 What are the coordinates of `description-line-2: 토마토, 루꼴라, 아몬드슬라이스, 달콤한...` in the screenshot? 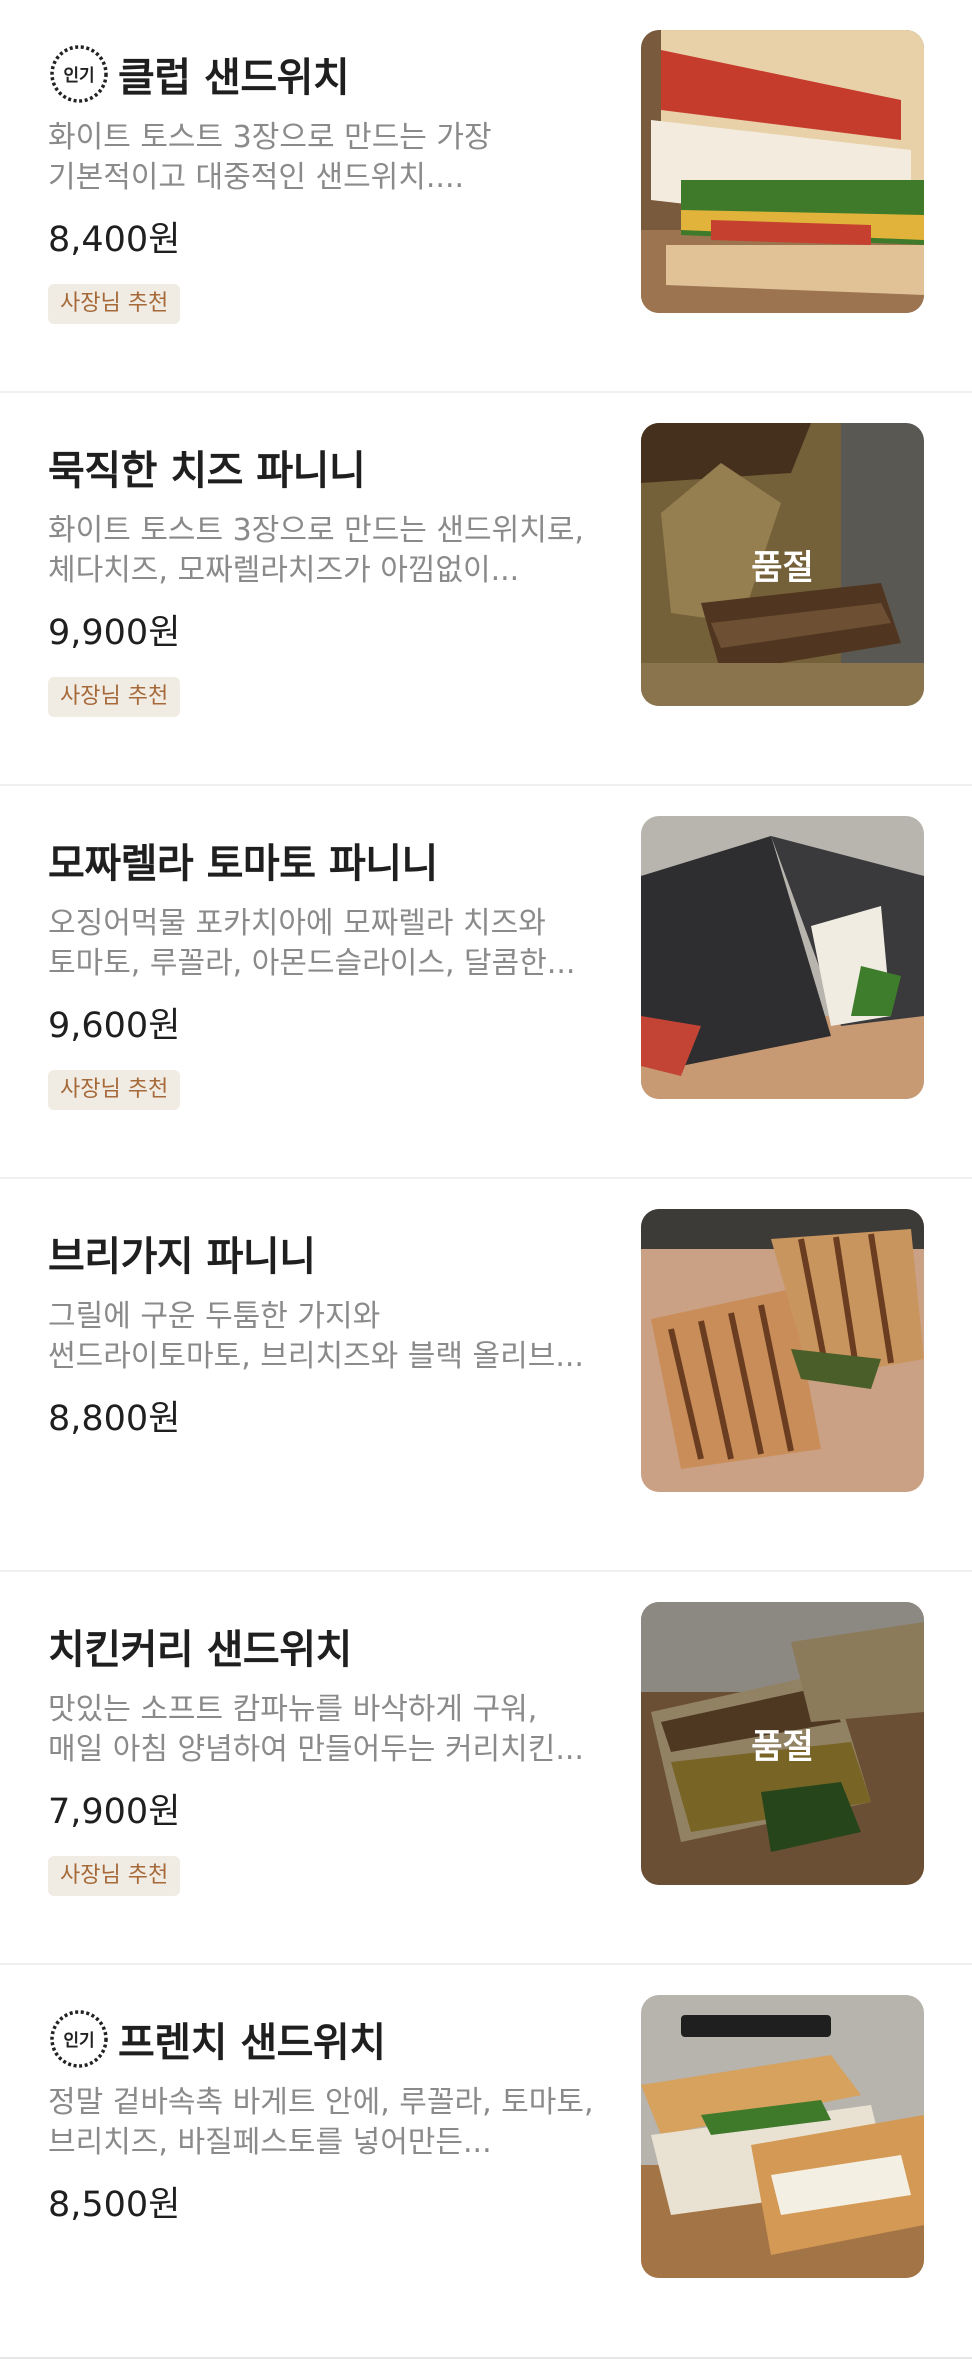 It's located at (312, 963).